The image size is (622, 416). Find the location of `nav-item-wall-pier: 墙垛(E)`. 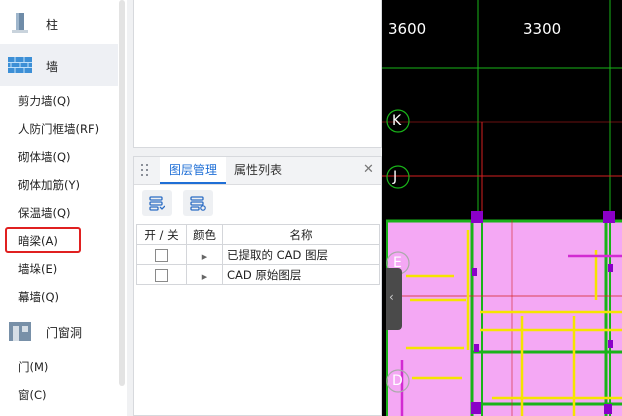

nav-item-wall-pier: 墙垛(E) is located at coordinates (37, 269).